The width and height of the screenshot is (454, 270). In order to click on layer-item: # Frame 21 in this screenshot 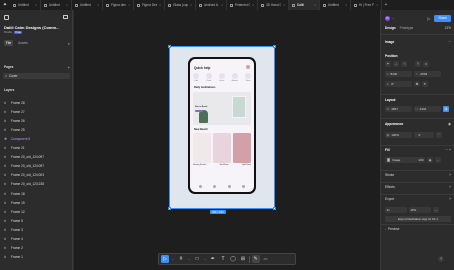, I will do `click(37, 148)`.